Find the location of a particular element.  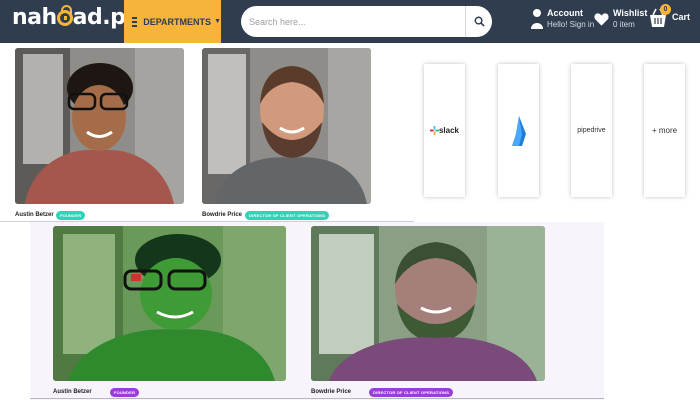

cart-link: 0 Cart is located at coordinates (670, 16).